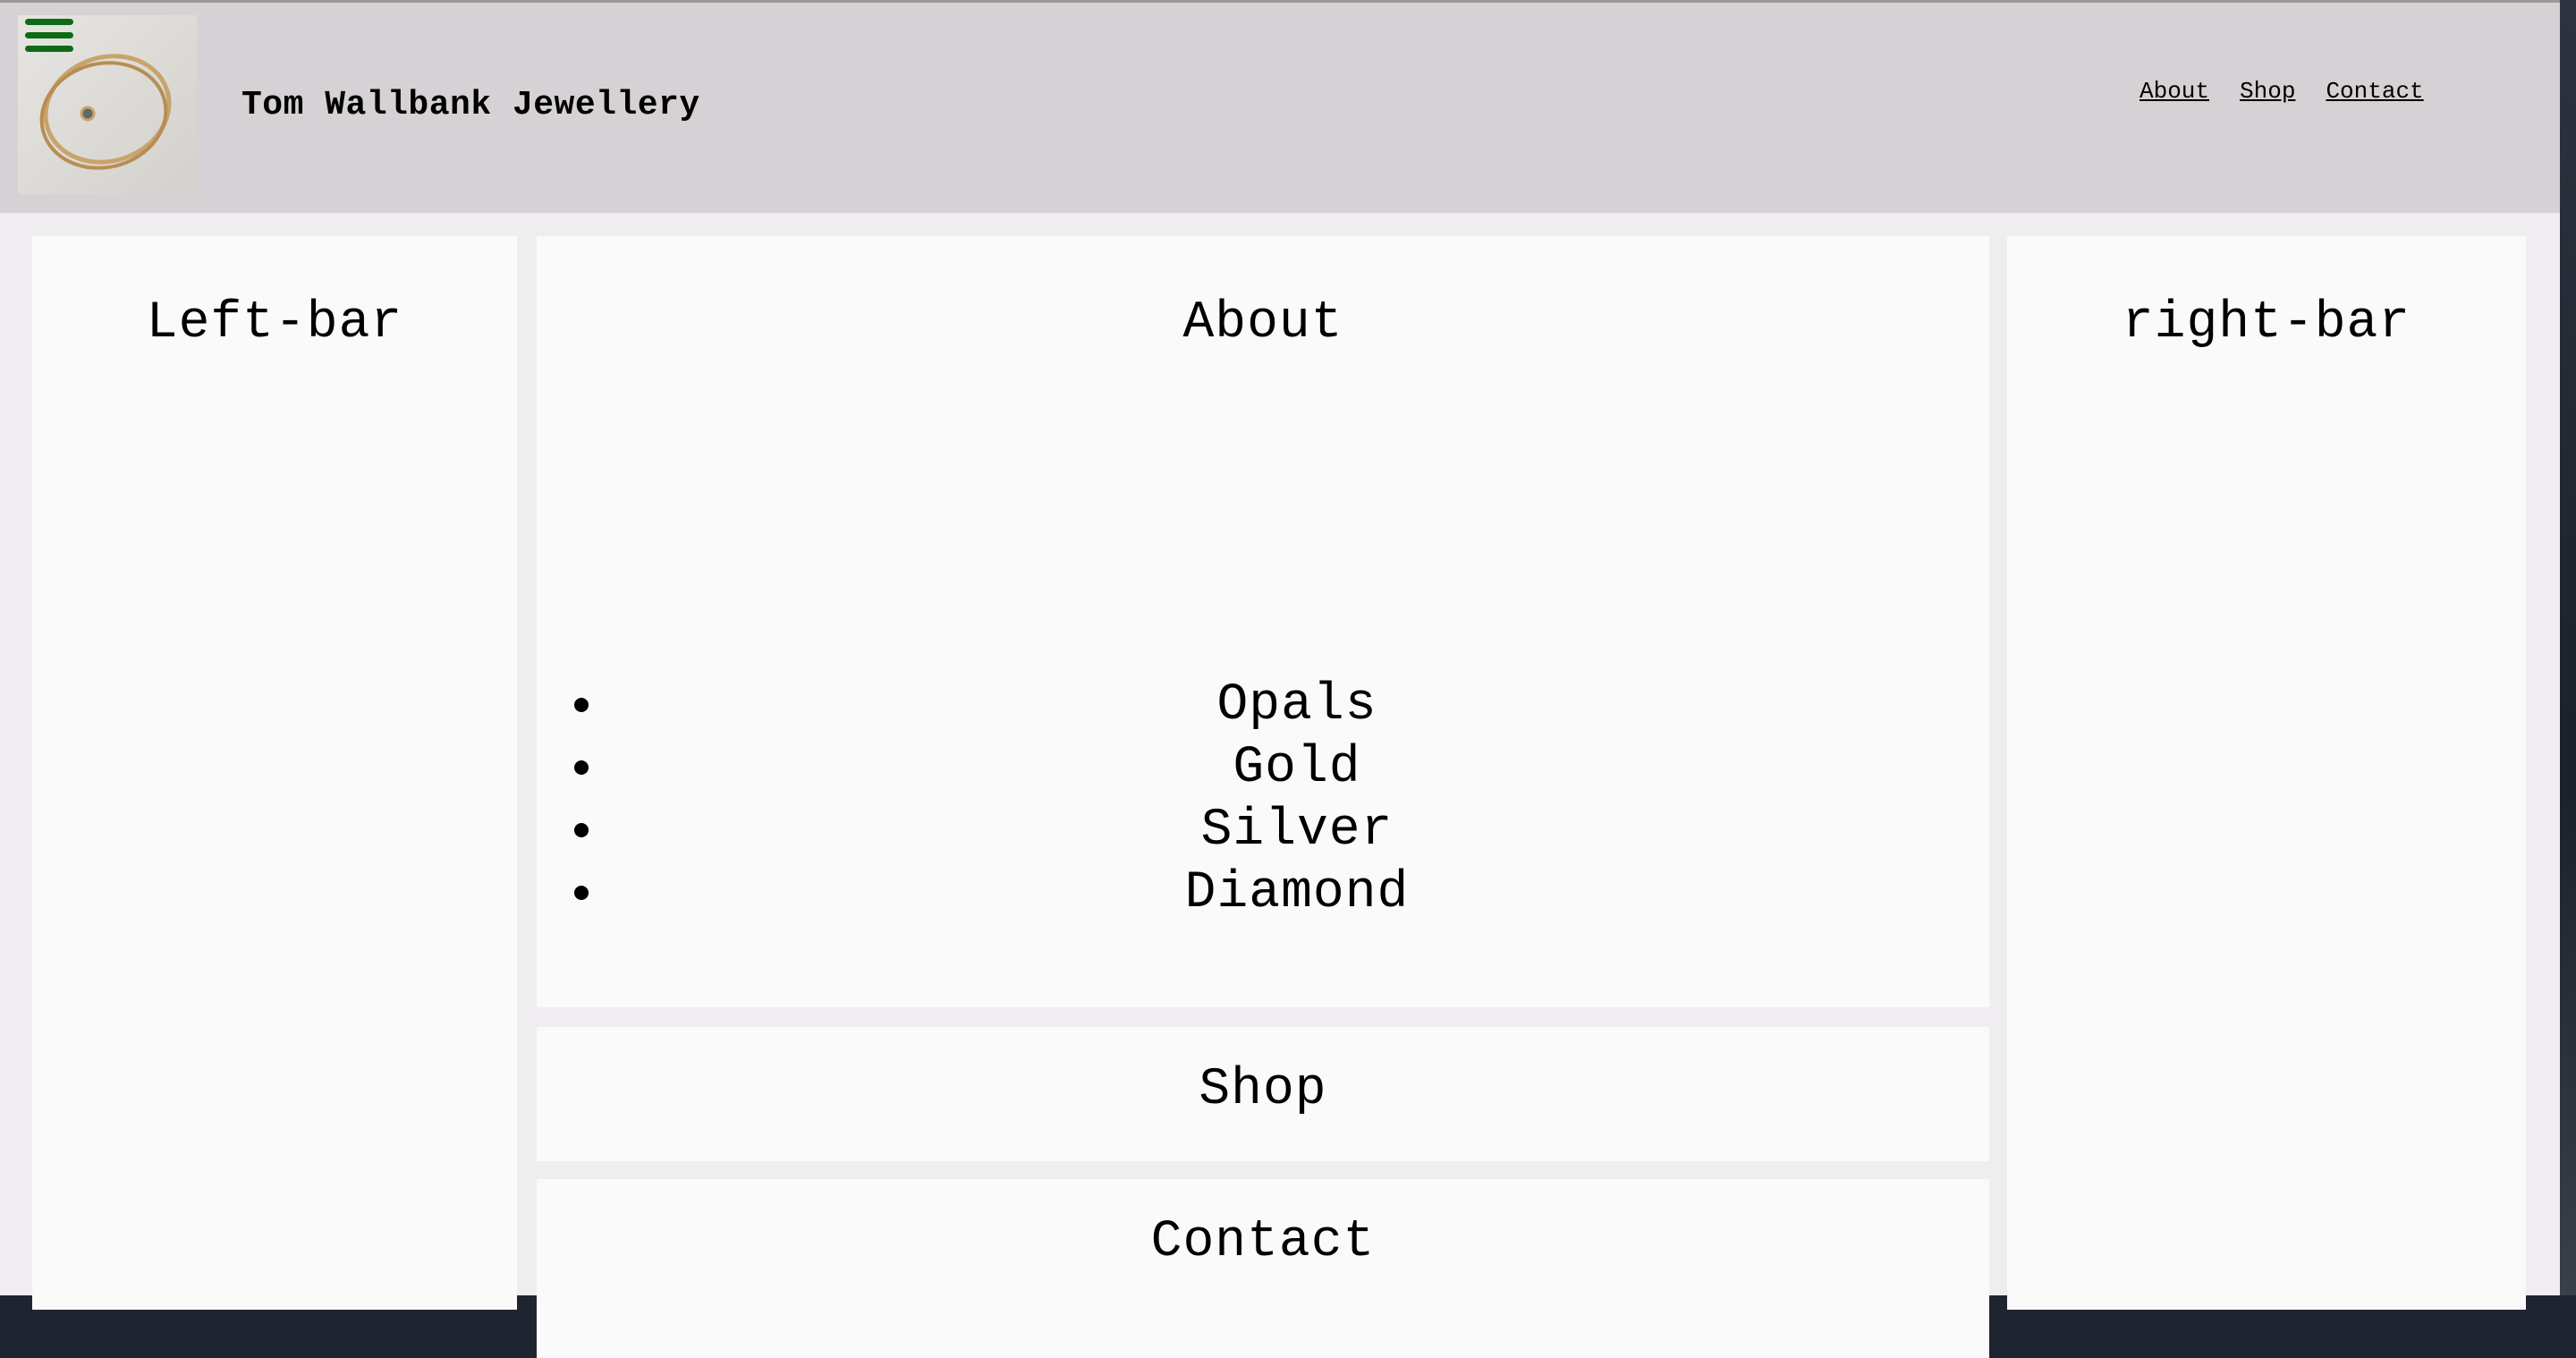 The image size is (2576, 1358). Describe the element at coordinates (2568, 647) in the screenshot. I see `desktop-background-edge` at that location.